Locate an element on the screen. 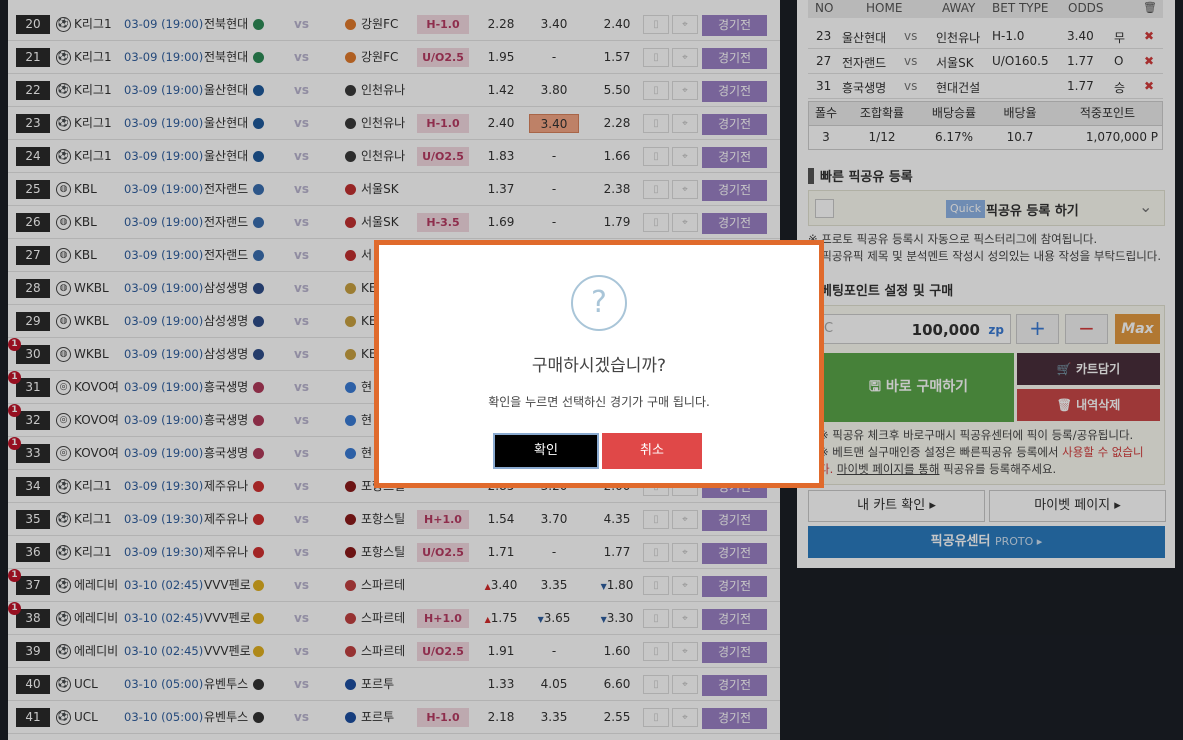  dialog-title: 구매하시겠습니까? is located at coordinates (599, 366).